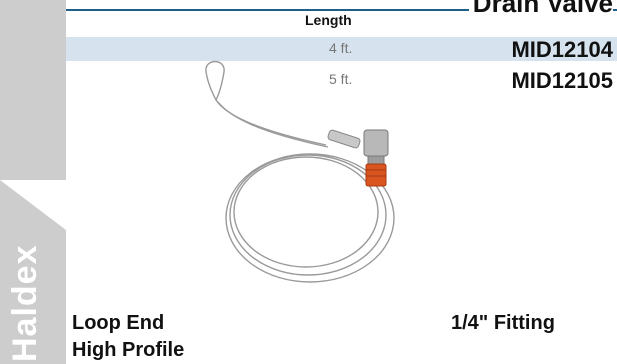 This screenshot has height=364, width=617. Describe the element at coordinates (128, 350) in the screenshot. I see `caption-profile: High Profile` at that location.